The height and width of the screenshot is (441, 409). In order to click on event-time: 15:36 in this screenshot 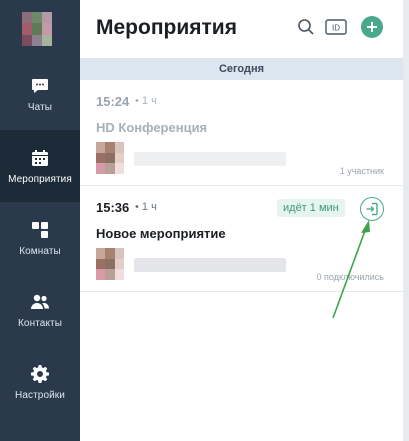, I will do `click(113, 207)`.